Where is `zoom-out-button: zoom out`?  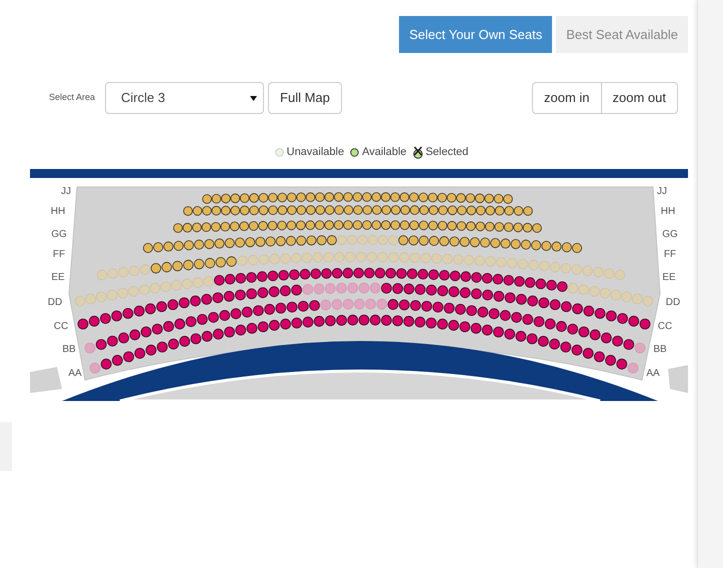 zoom-out-button: zoom out is located at coordinates (639, 98).